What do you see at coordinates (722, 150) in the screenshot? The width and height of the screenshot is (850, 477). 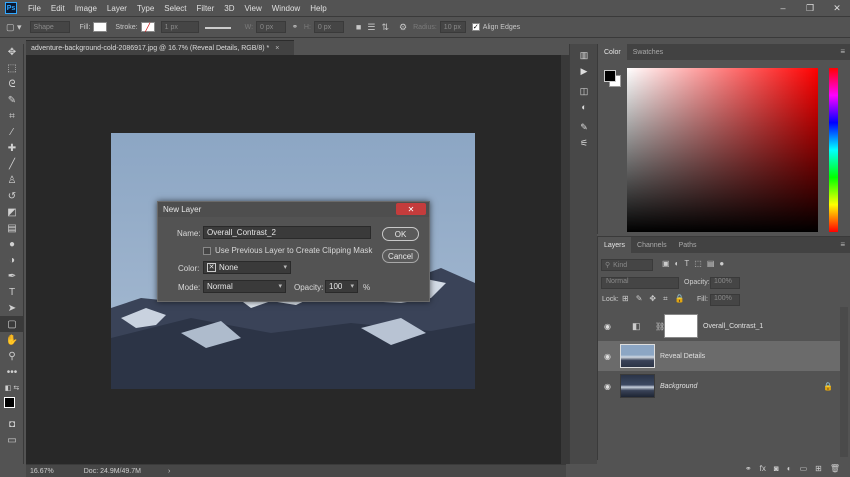 I see `color-spectrum` at bounding box center [722, 150].